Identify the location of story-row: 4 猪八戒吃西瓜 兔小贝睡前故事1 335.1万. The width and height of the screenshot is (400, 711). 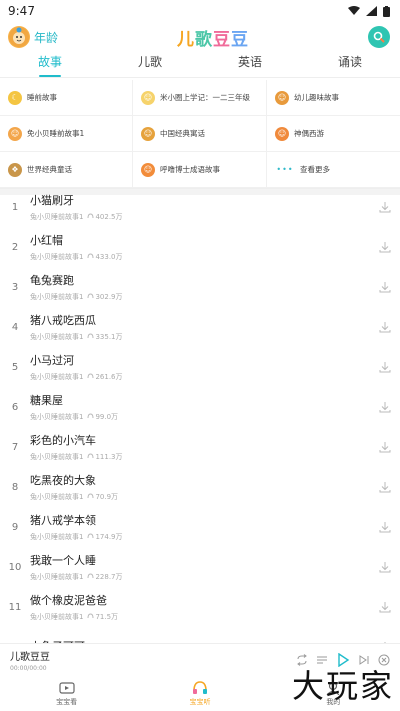
(200, 327).